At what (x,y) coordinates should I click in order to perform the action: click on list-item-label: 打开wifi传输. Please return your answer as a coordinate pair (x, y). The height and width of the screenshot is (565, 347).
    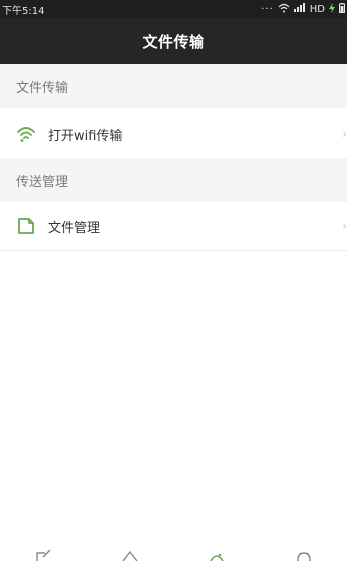
    Looking at the image, I should click on (85, 136).